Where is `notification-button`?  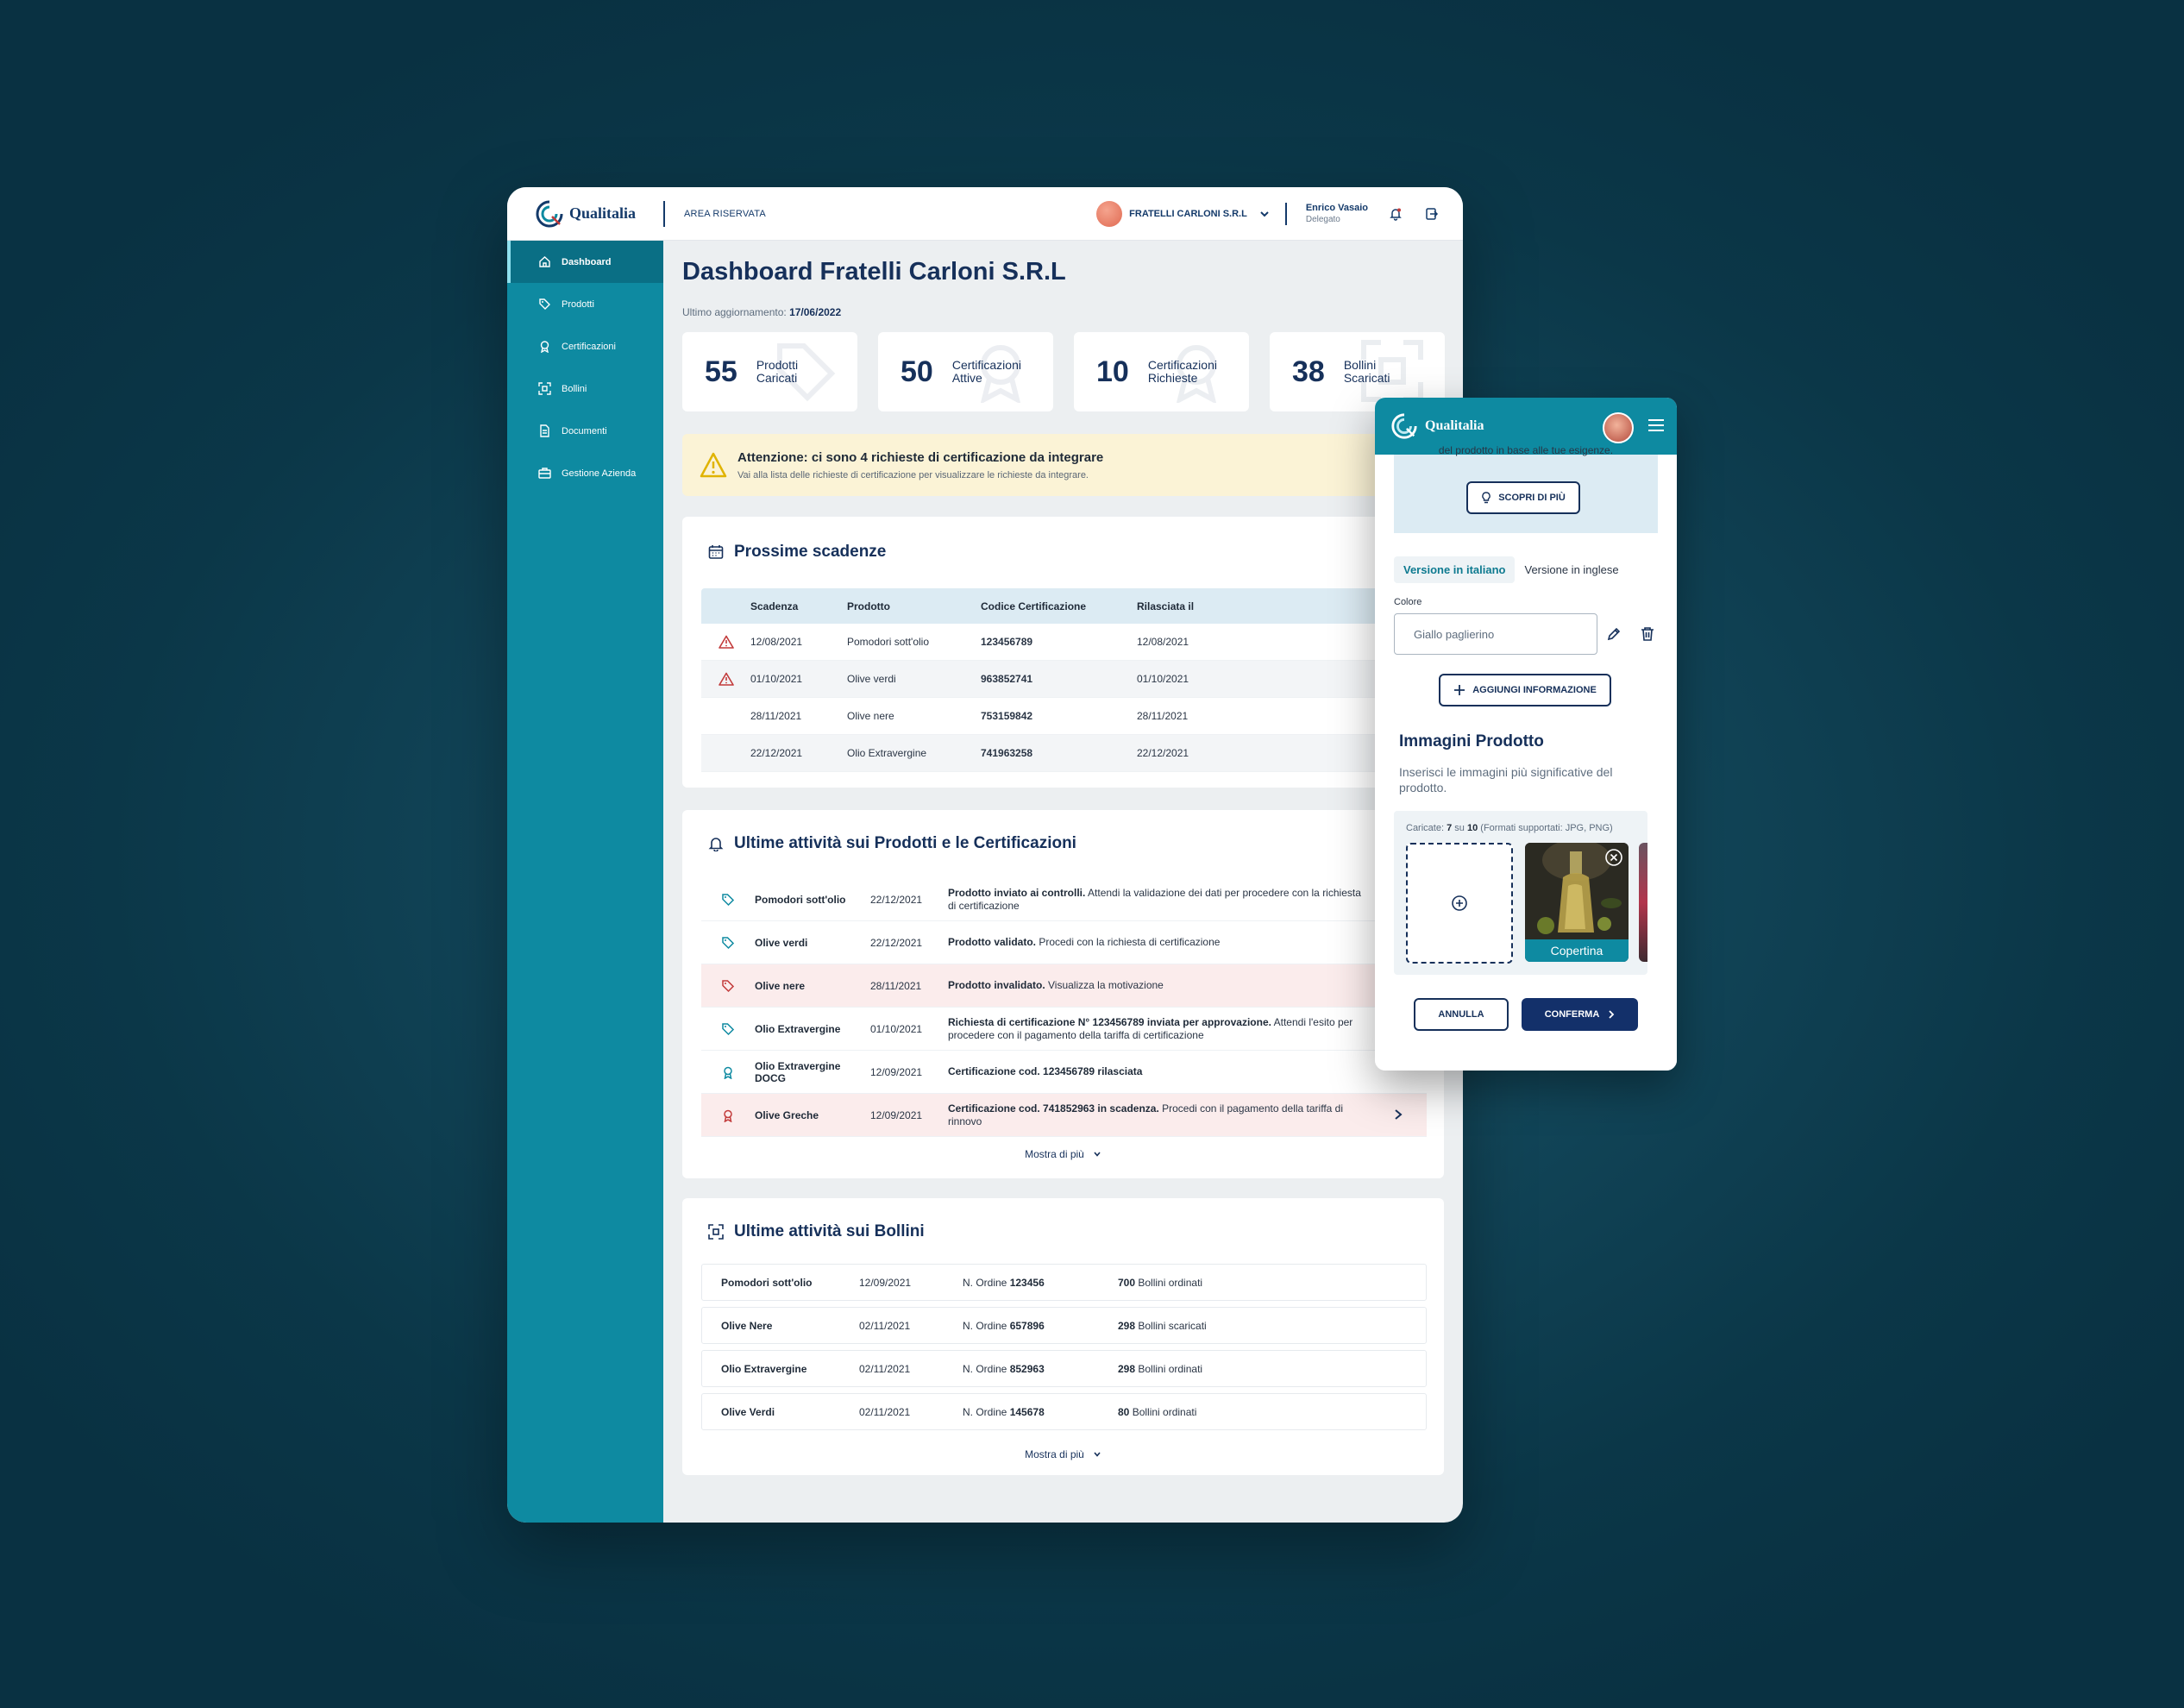
notification-button is located at coordinates (1396, 214).